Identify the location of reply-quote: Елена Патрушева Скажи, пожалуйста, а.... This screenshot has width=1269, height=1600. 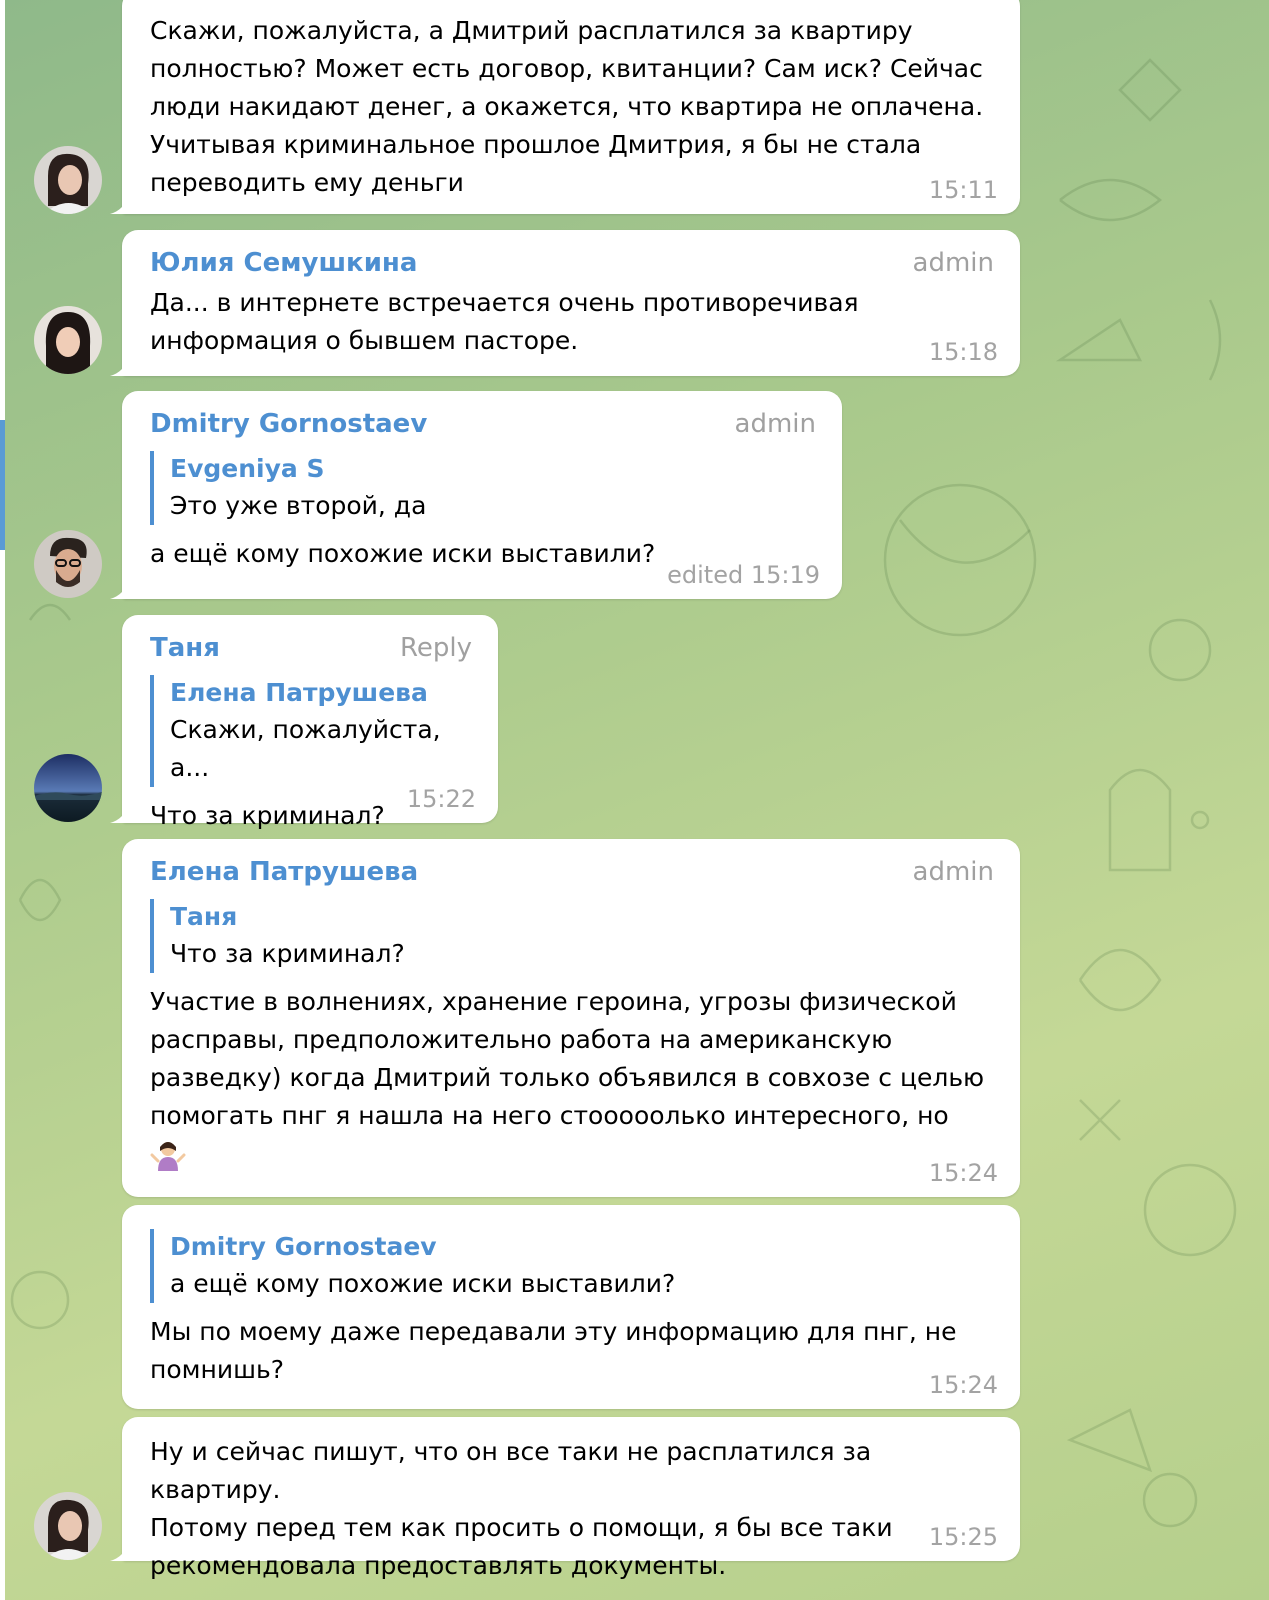
(311, 731).